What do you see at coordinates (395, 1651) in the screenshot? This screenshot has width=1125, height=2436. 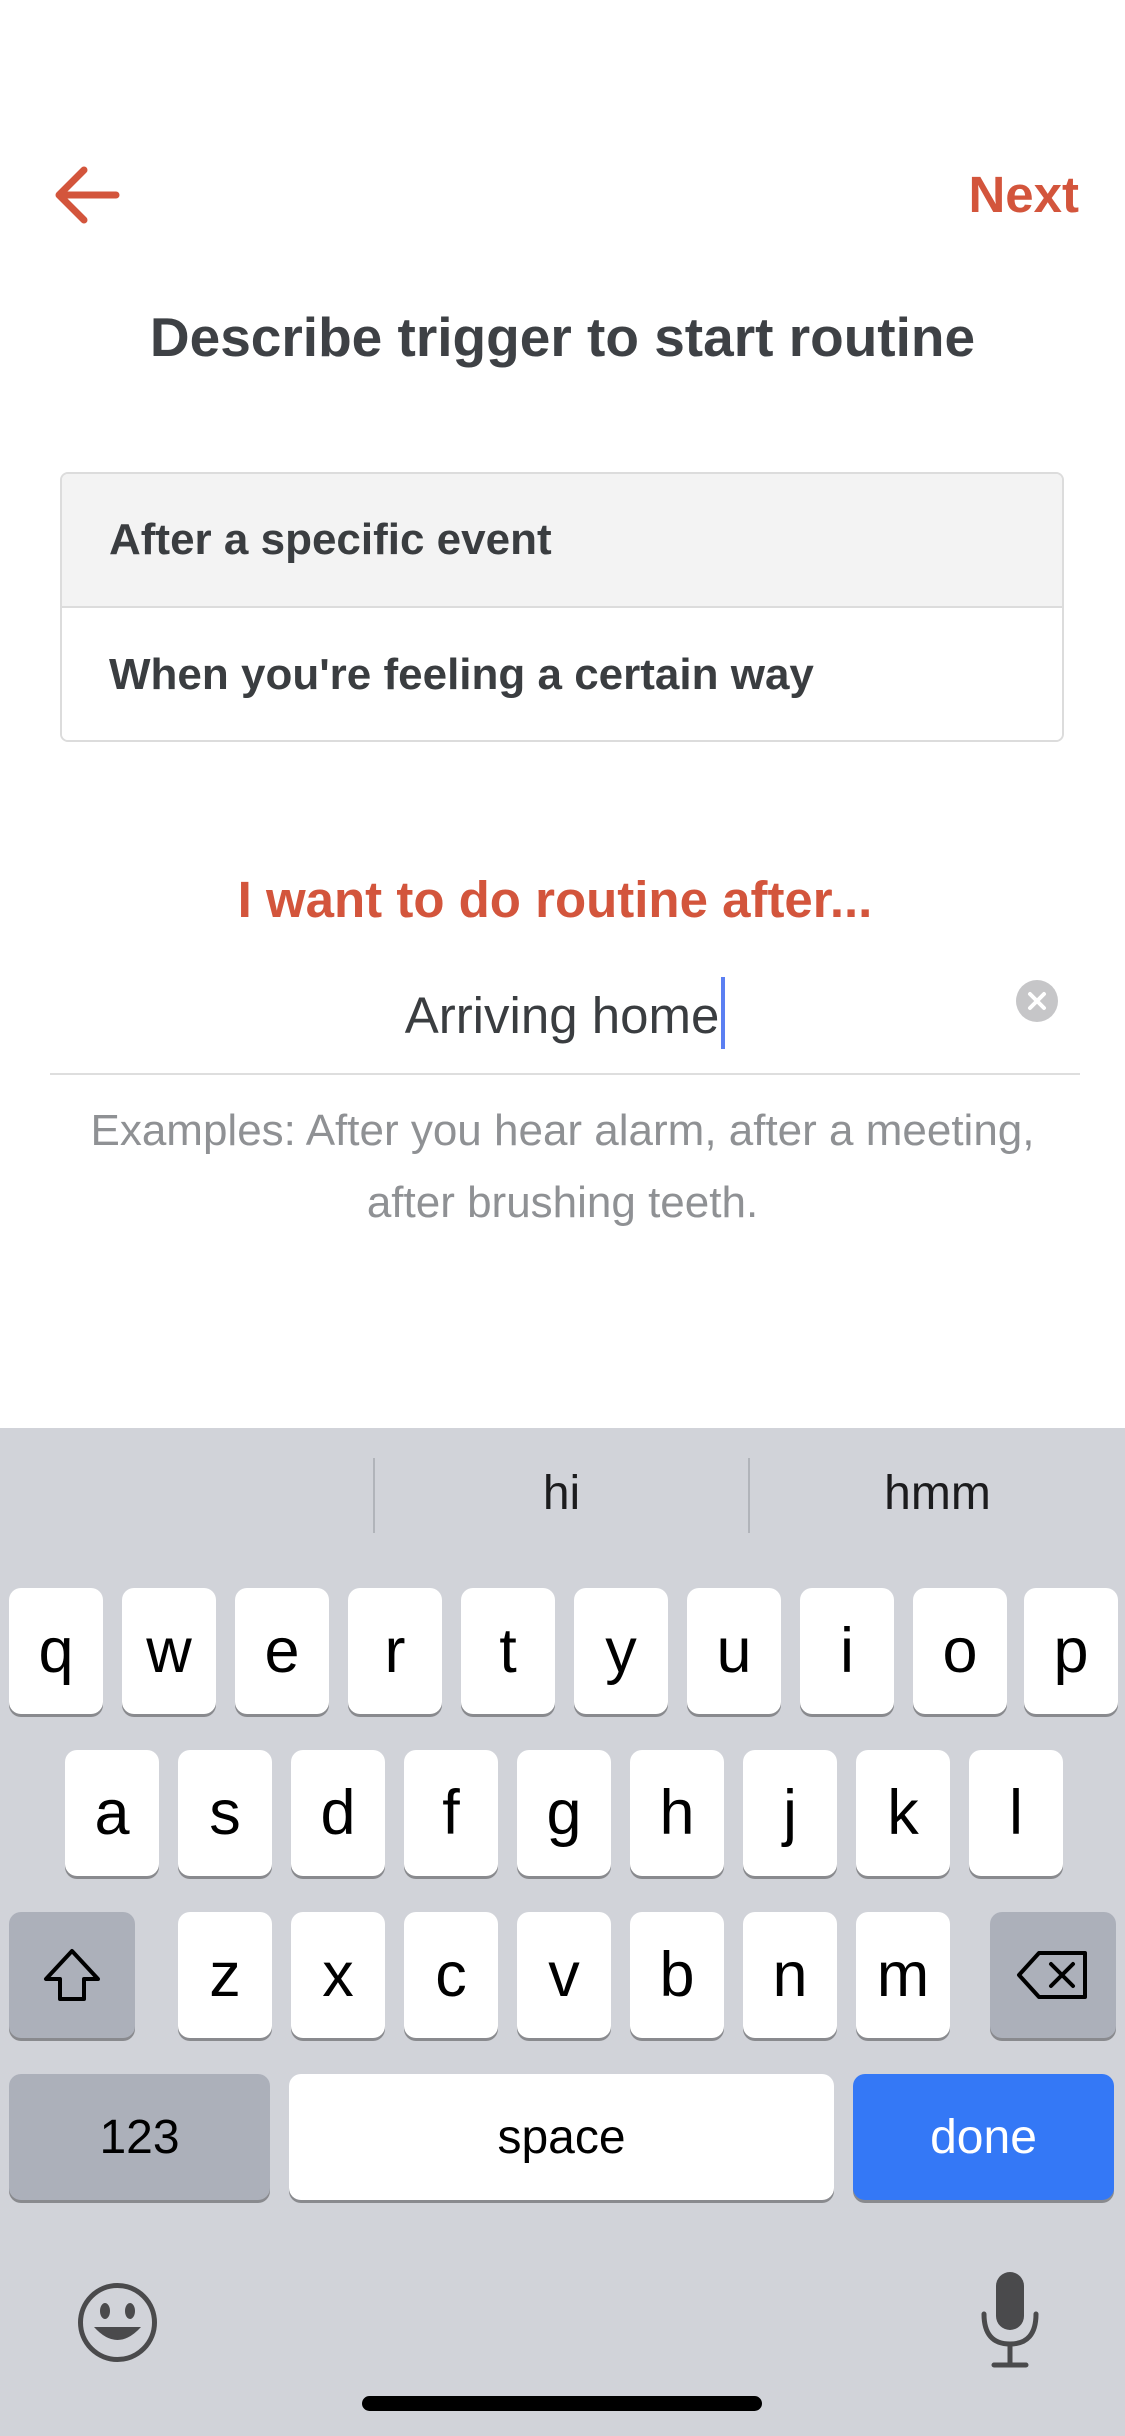 I see `key-r: r` at bounding box center [395, 1651].